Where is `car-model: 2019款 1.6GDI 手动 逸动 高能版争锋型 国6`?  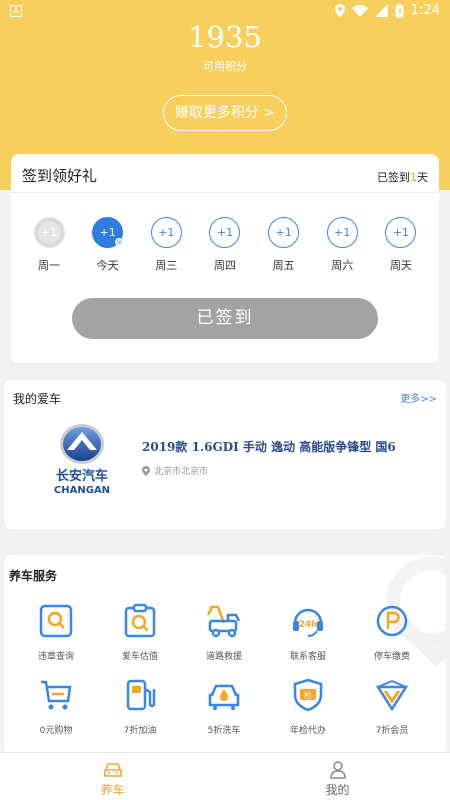
car-model: 2019款 1.6GDI 手动 逸动 高能版争锋型 国6 is located at coordinates (269, 447).